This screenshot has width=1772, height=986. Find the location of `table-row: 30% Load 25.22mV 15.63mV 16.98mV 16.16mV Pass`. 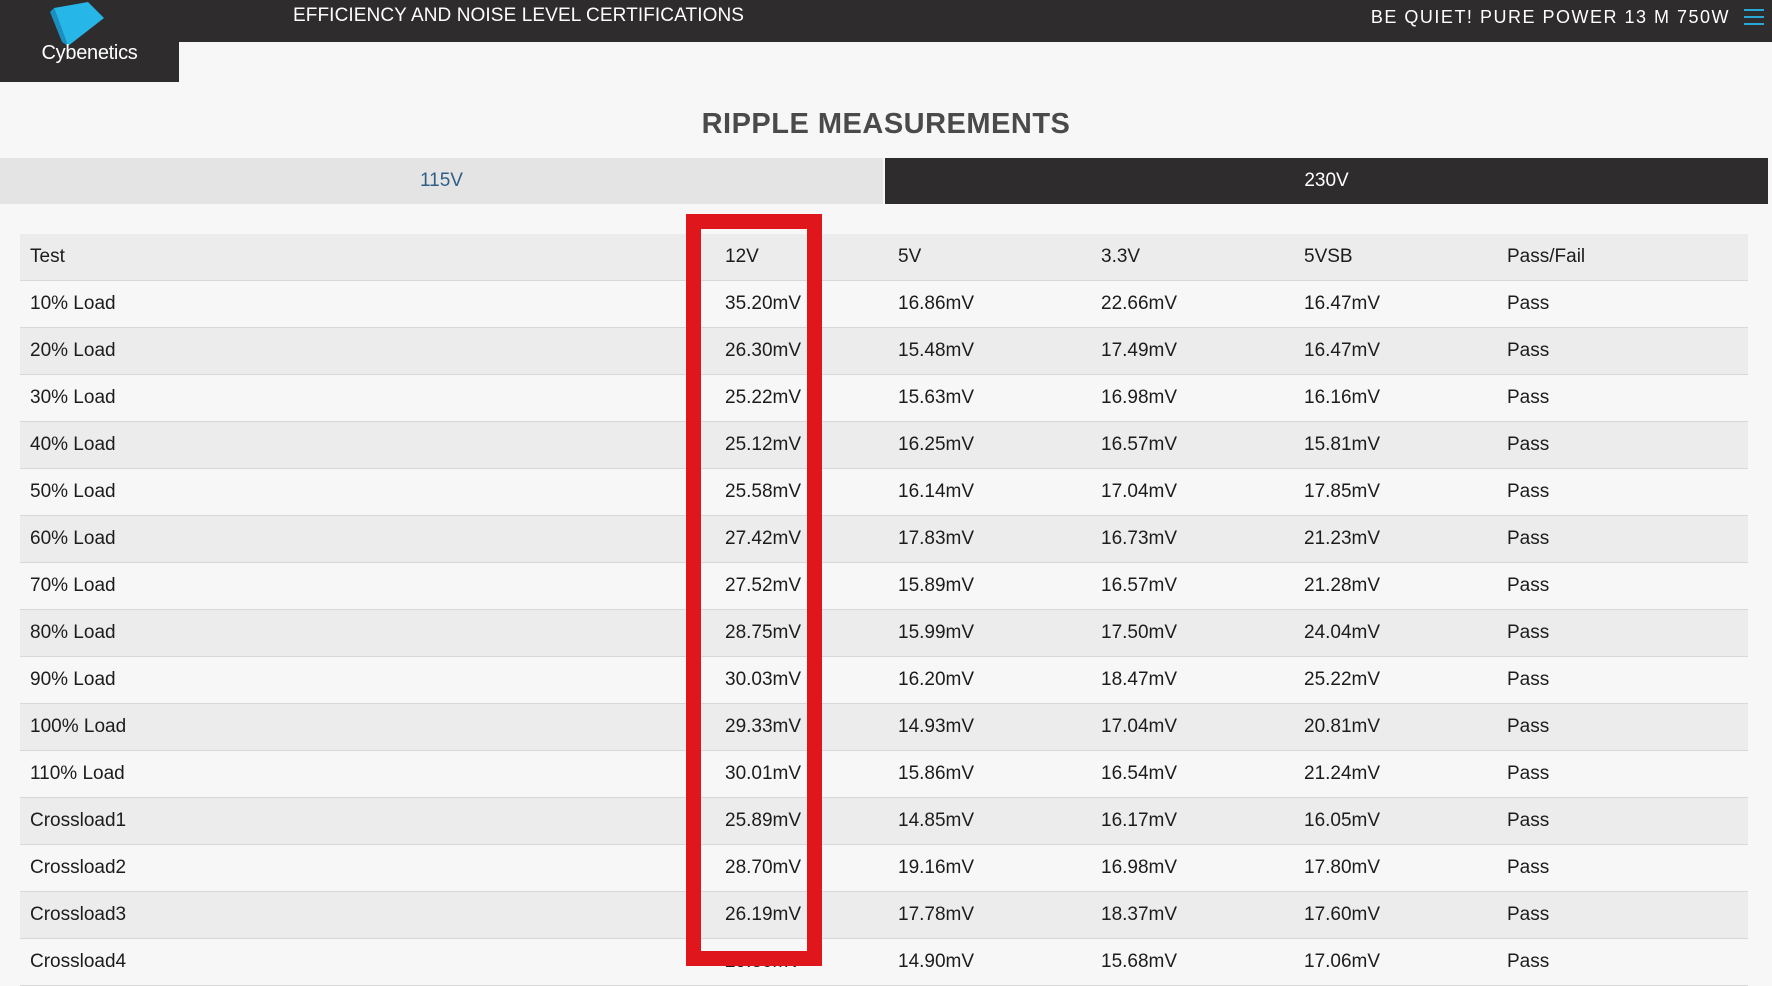

table-row: 30% Load 25.22mV 15.63mV 16.98mV 16.16mV Pass is located at coordinates (884, 398).